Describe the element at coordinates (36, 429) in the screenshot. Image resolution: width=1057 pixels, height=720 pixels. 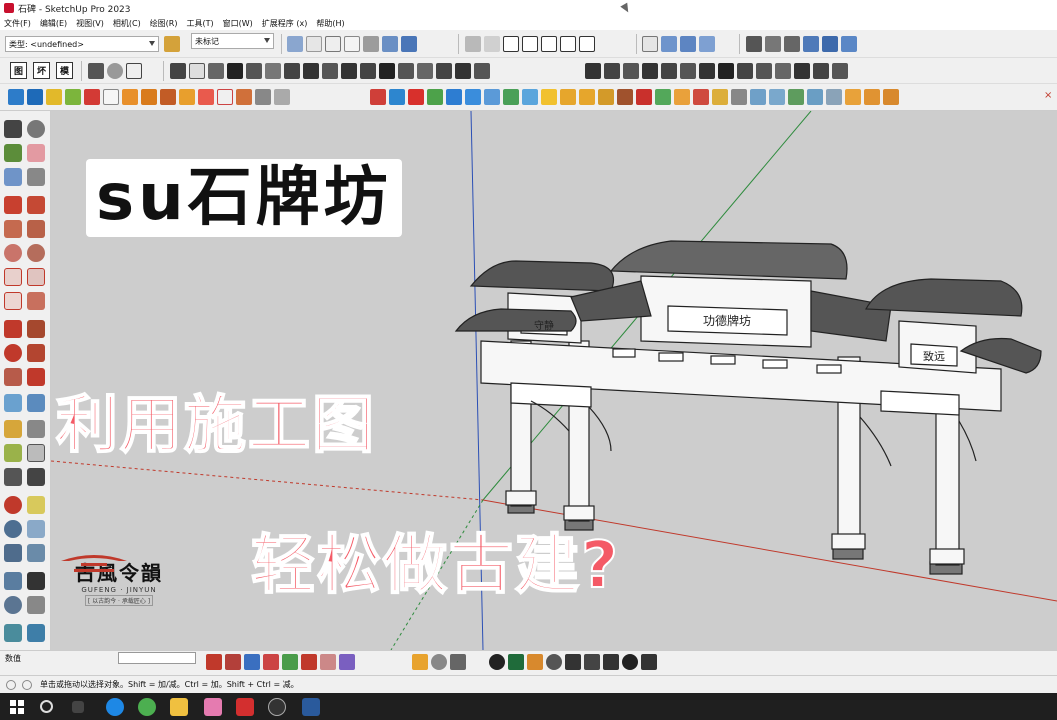
I see `protractor-icon` at that location.